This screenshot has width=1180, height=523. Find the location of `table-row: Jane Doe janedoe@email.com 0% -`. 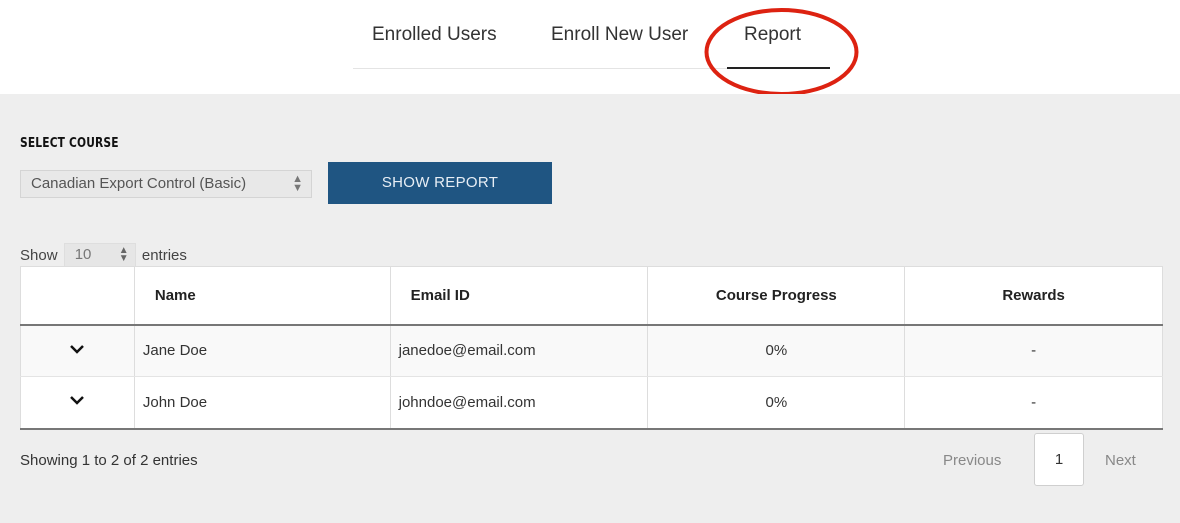

table-row: Jane Doe janedoe@email.com 0% - is located at coordinates (591, 350).